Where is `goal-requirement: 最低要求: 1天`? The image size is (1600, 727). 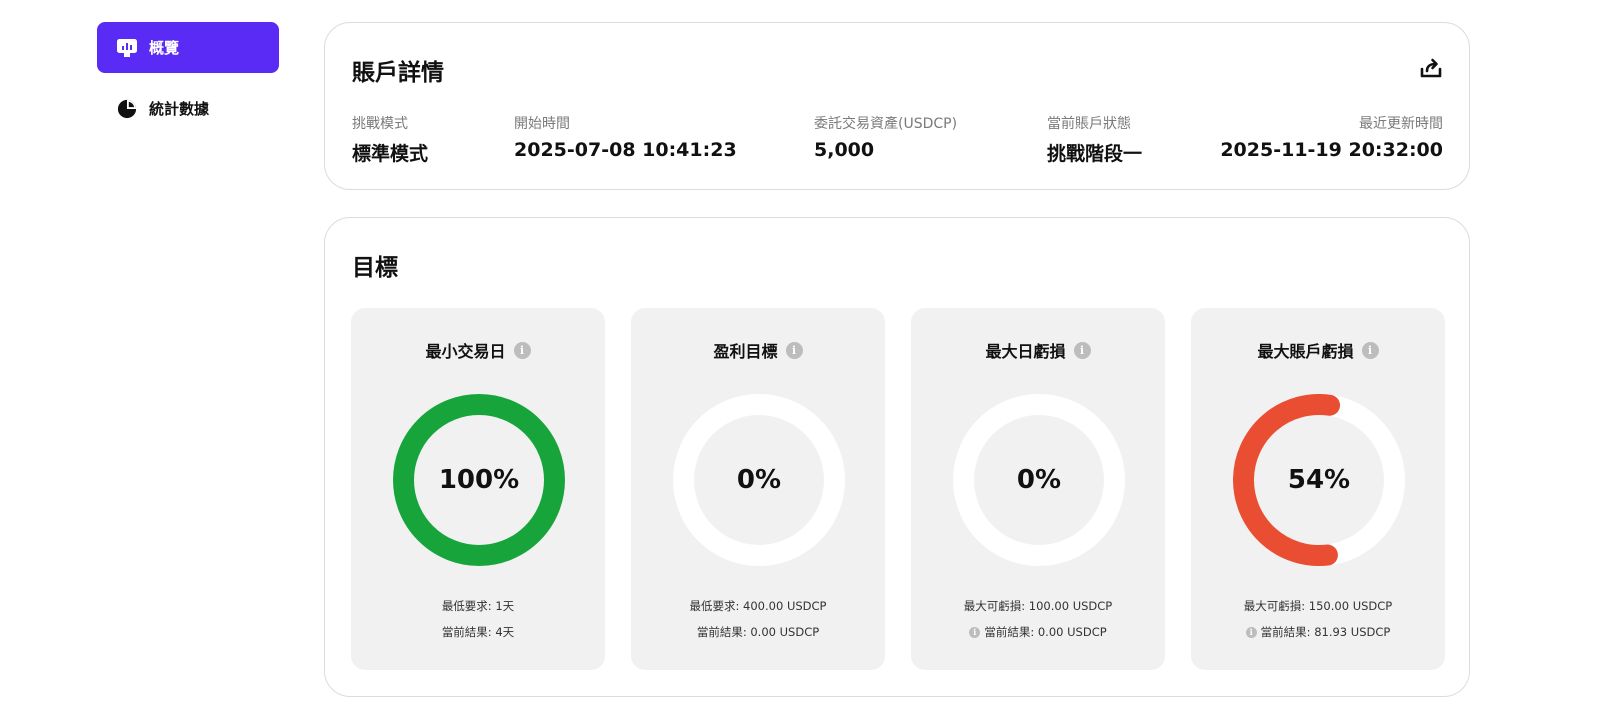
goal-requirement: 最低要求: 1天 is located at coordinates (478, 606).